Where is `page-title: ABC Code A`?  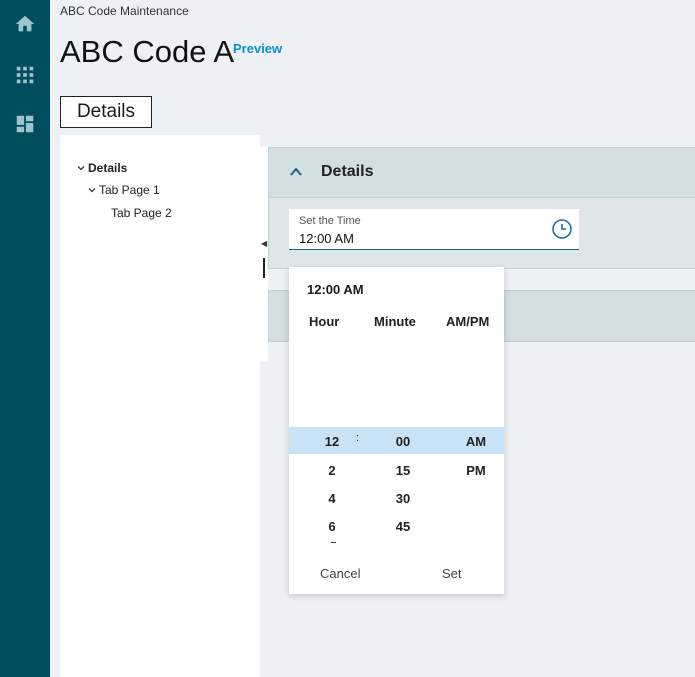 page-title: ABC Code A is located at coordinates (147, 51).